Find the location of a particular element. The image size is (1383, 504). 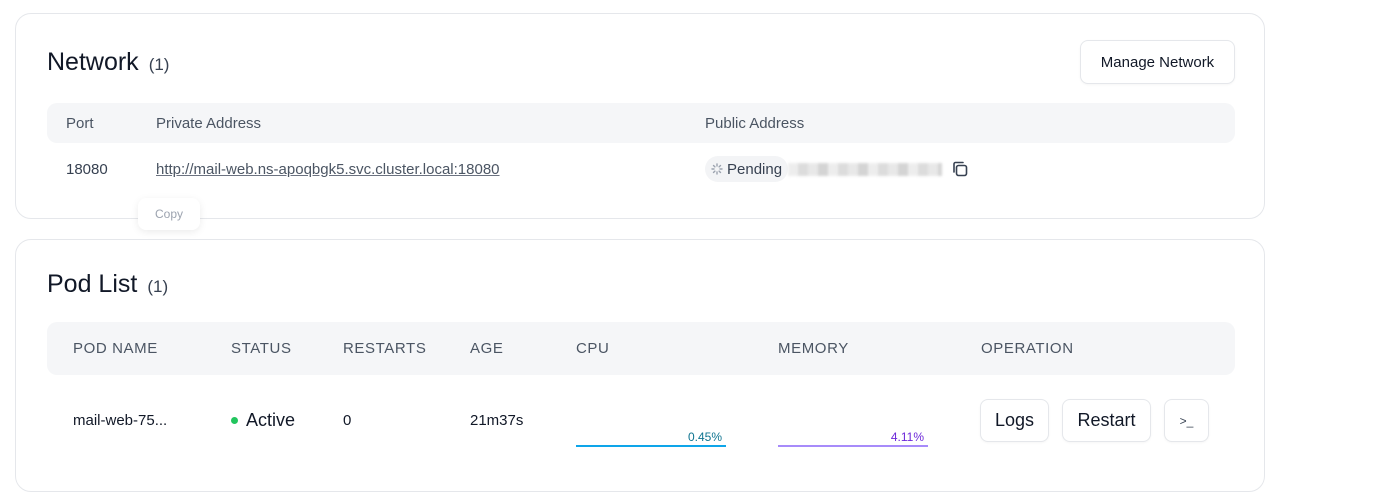

cpu-usage-value: 0.45% is located at coordinates (704, 437).